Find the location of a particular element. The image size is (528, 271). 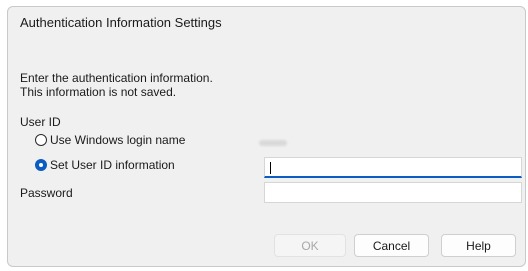

radio-unchecked-icon is located at coordinates (41, 140).